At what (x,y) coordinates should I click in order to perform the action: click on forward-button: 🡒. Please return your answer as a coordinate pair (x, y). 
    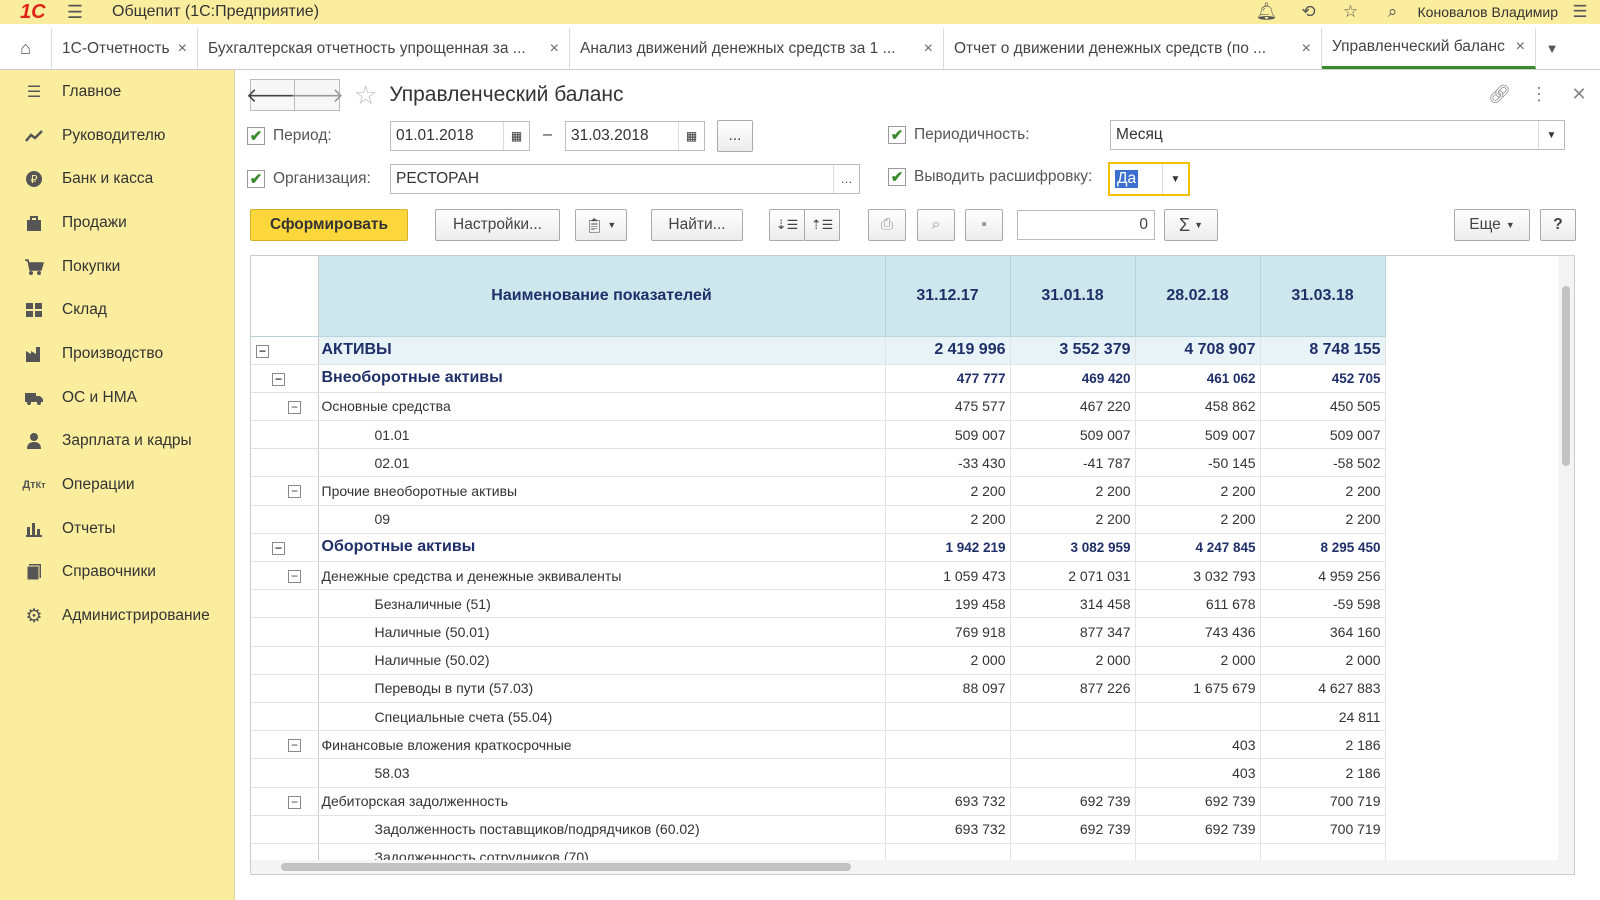
    Looking at the image, I should click on (317, 95).